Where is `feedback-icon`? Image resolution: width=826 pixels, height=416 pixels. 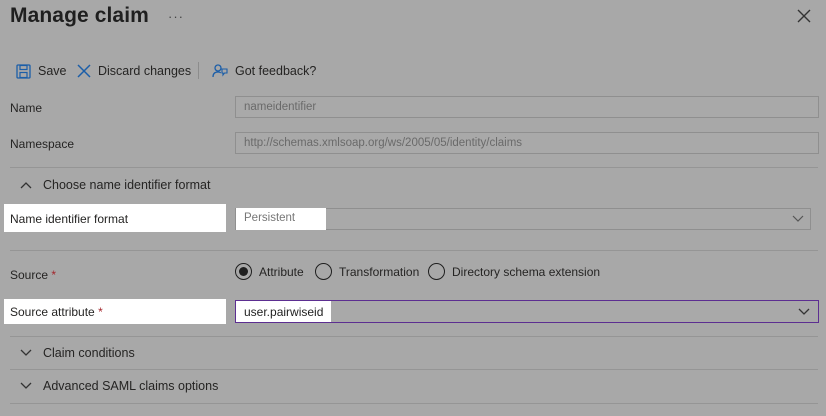
feedback-icon is located at coordinates (220, 71).